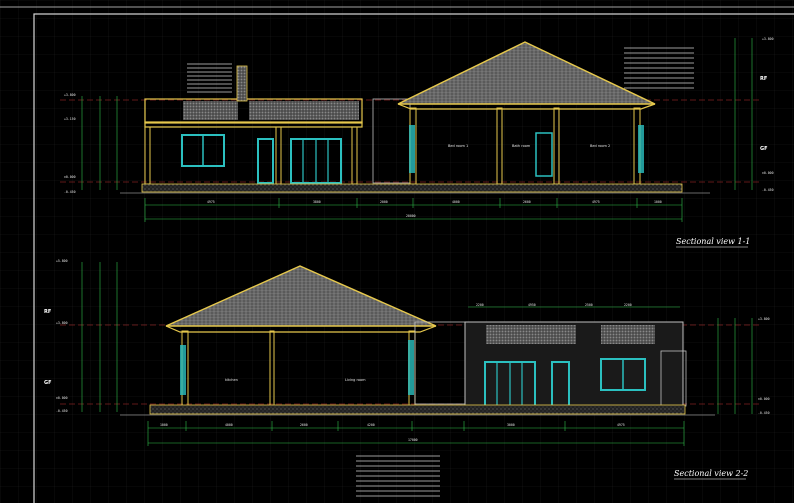  I want to click on dim-2-1: 1000, so click(164, 425).